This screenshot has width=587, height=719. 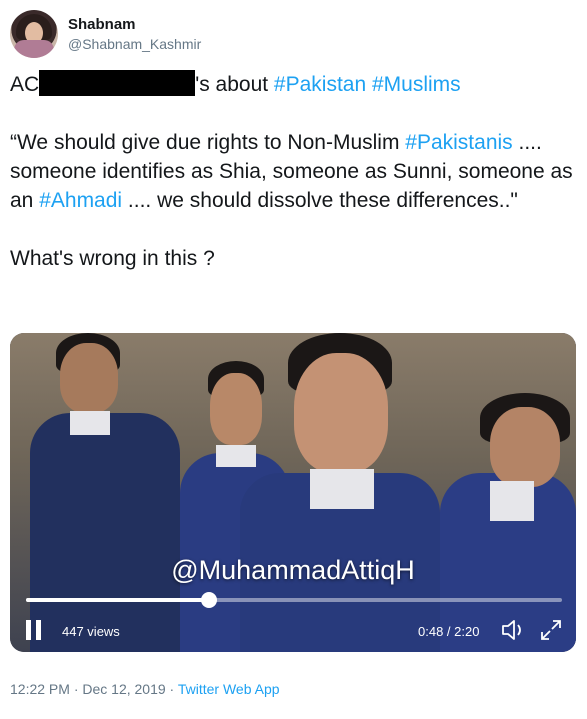 What do you see at coordinates (234, 84) in the screenshot?
I see `tweet-suffix: 's about` at bounding box center [234, 84].